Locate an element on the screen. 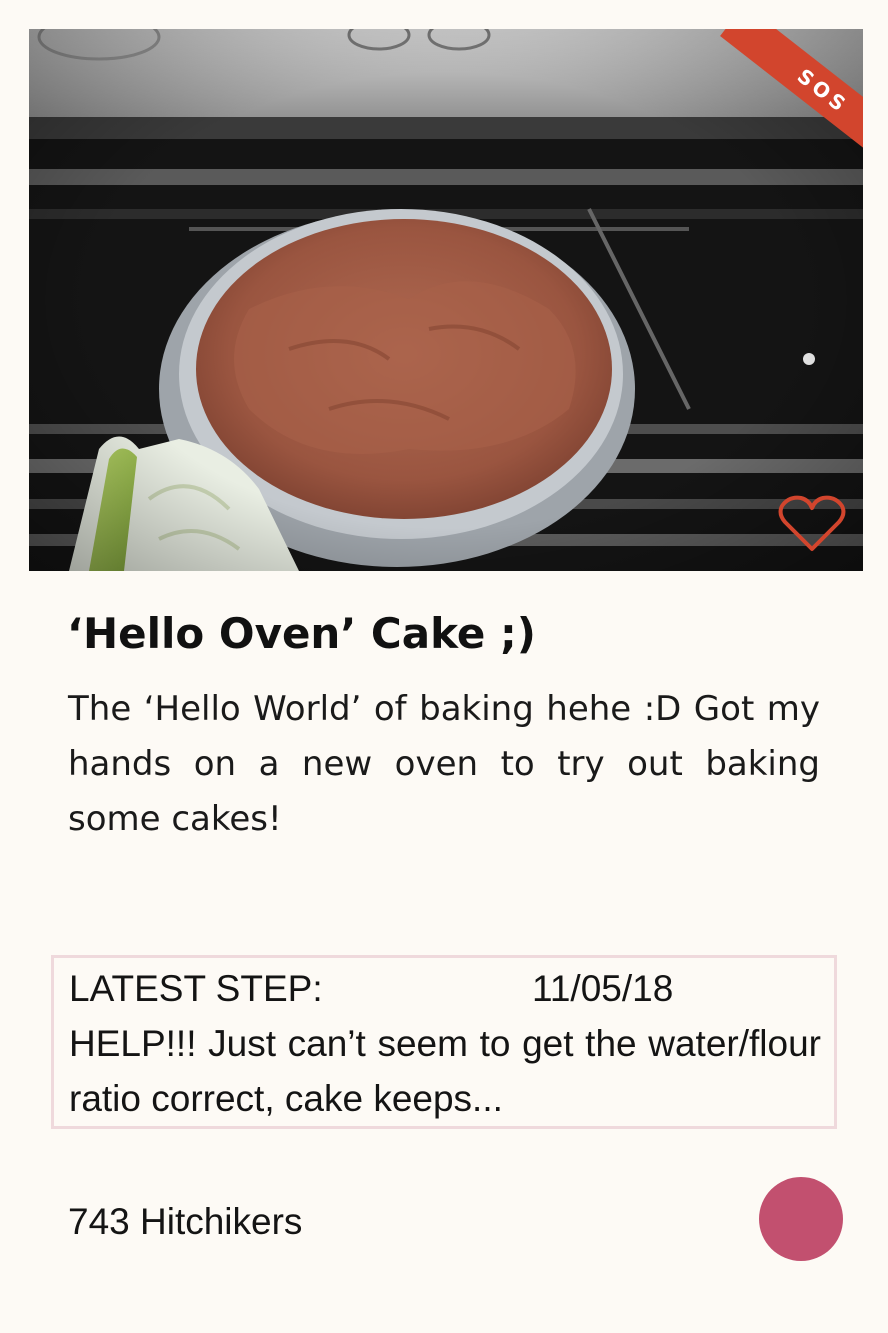 The height and width of the screenshot is (1333, 888). heart-icon is located at coordinates (812, 524).